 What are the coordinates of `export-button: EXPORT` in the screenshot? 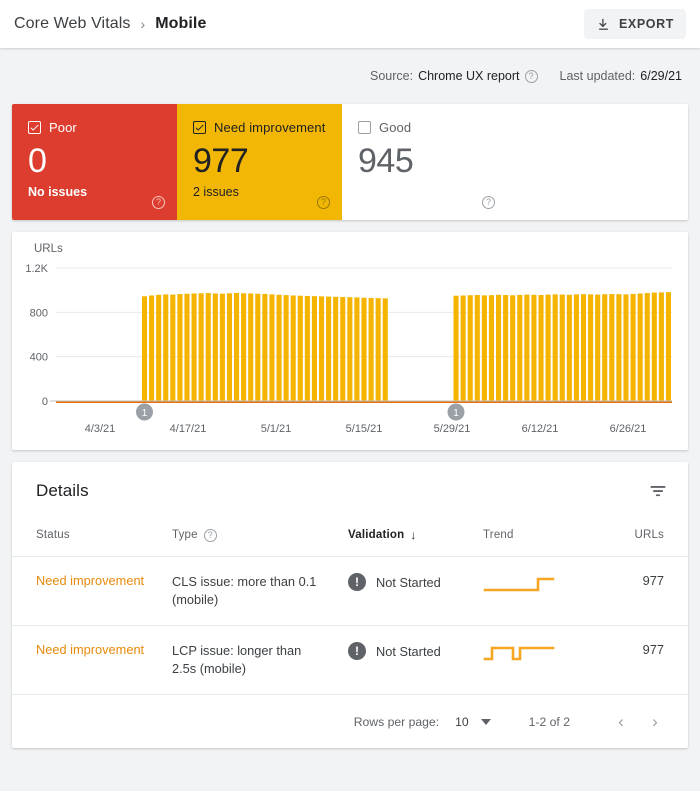 It's located at (635, 24).